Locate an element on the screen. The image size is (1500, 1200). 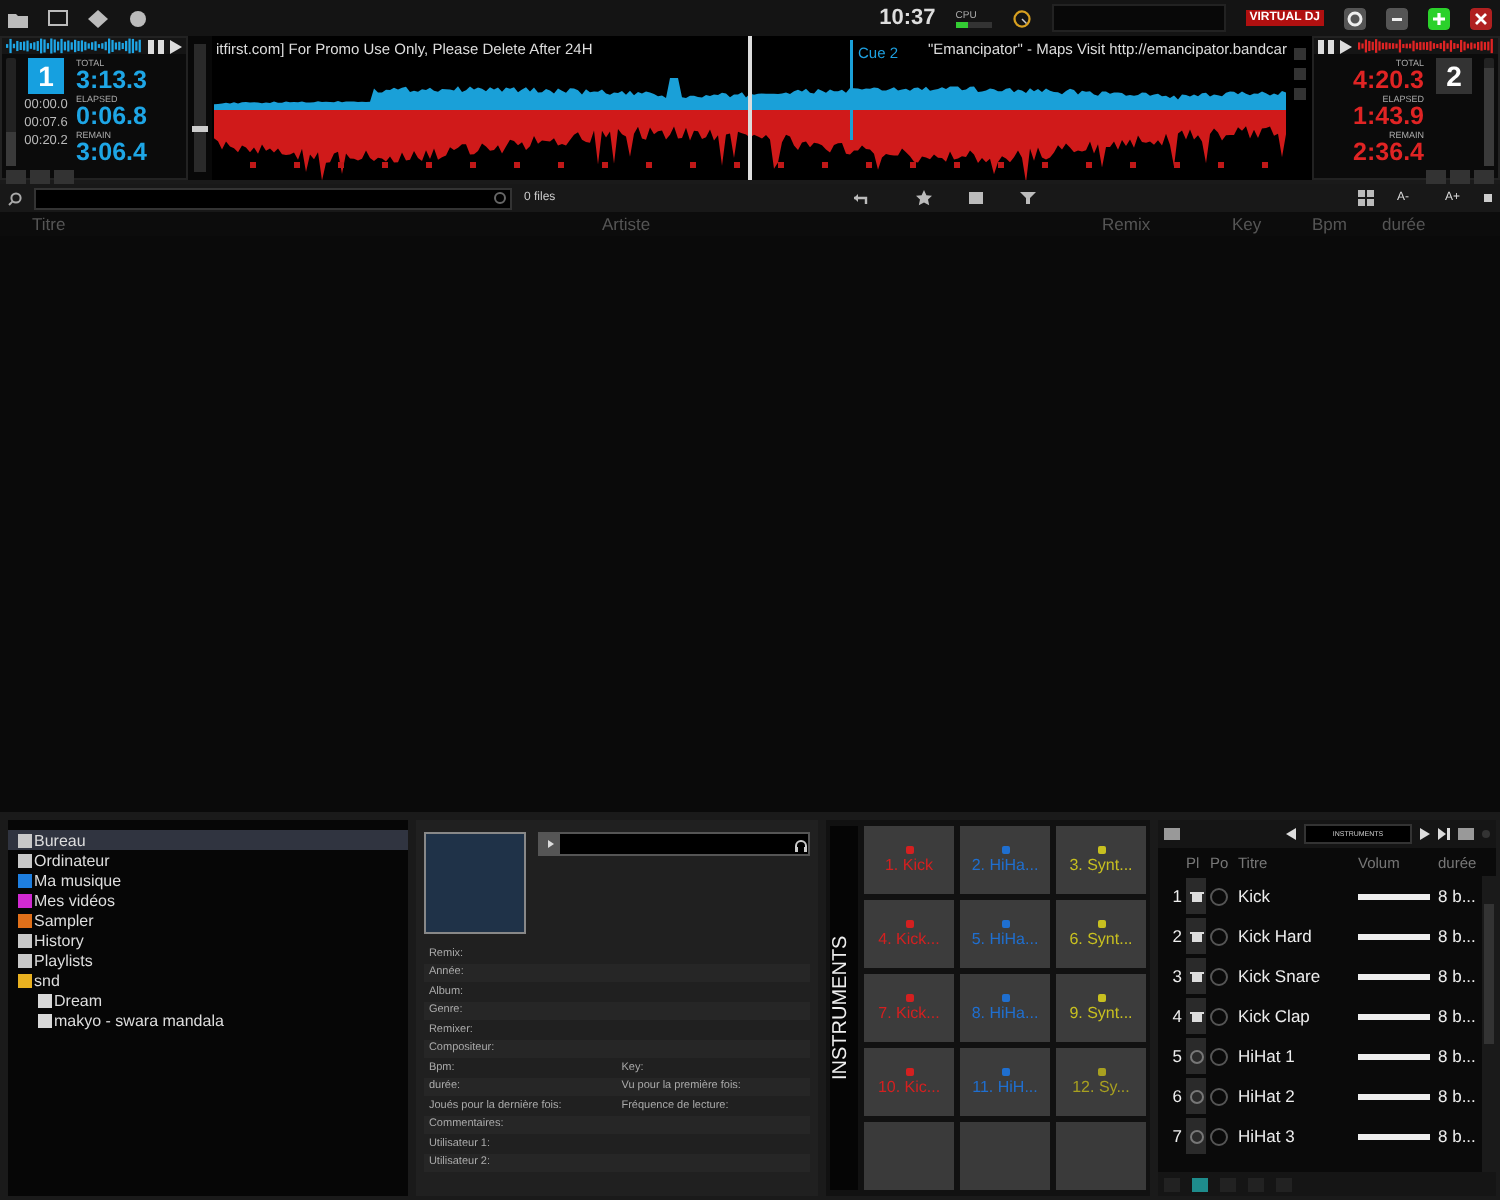
crossfader-slider is located at coordinates (200, 108).